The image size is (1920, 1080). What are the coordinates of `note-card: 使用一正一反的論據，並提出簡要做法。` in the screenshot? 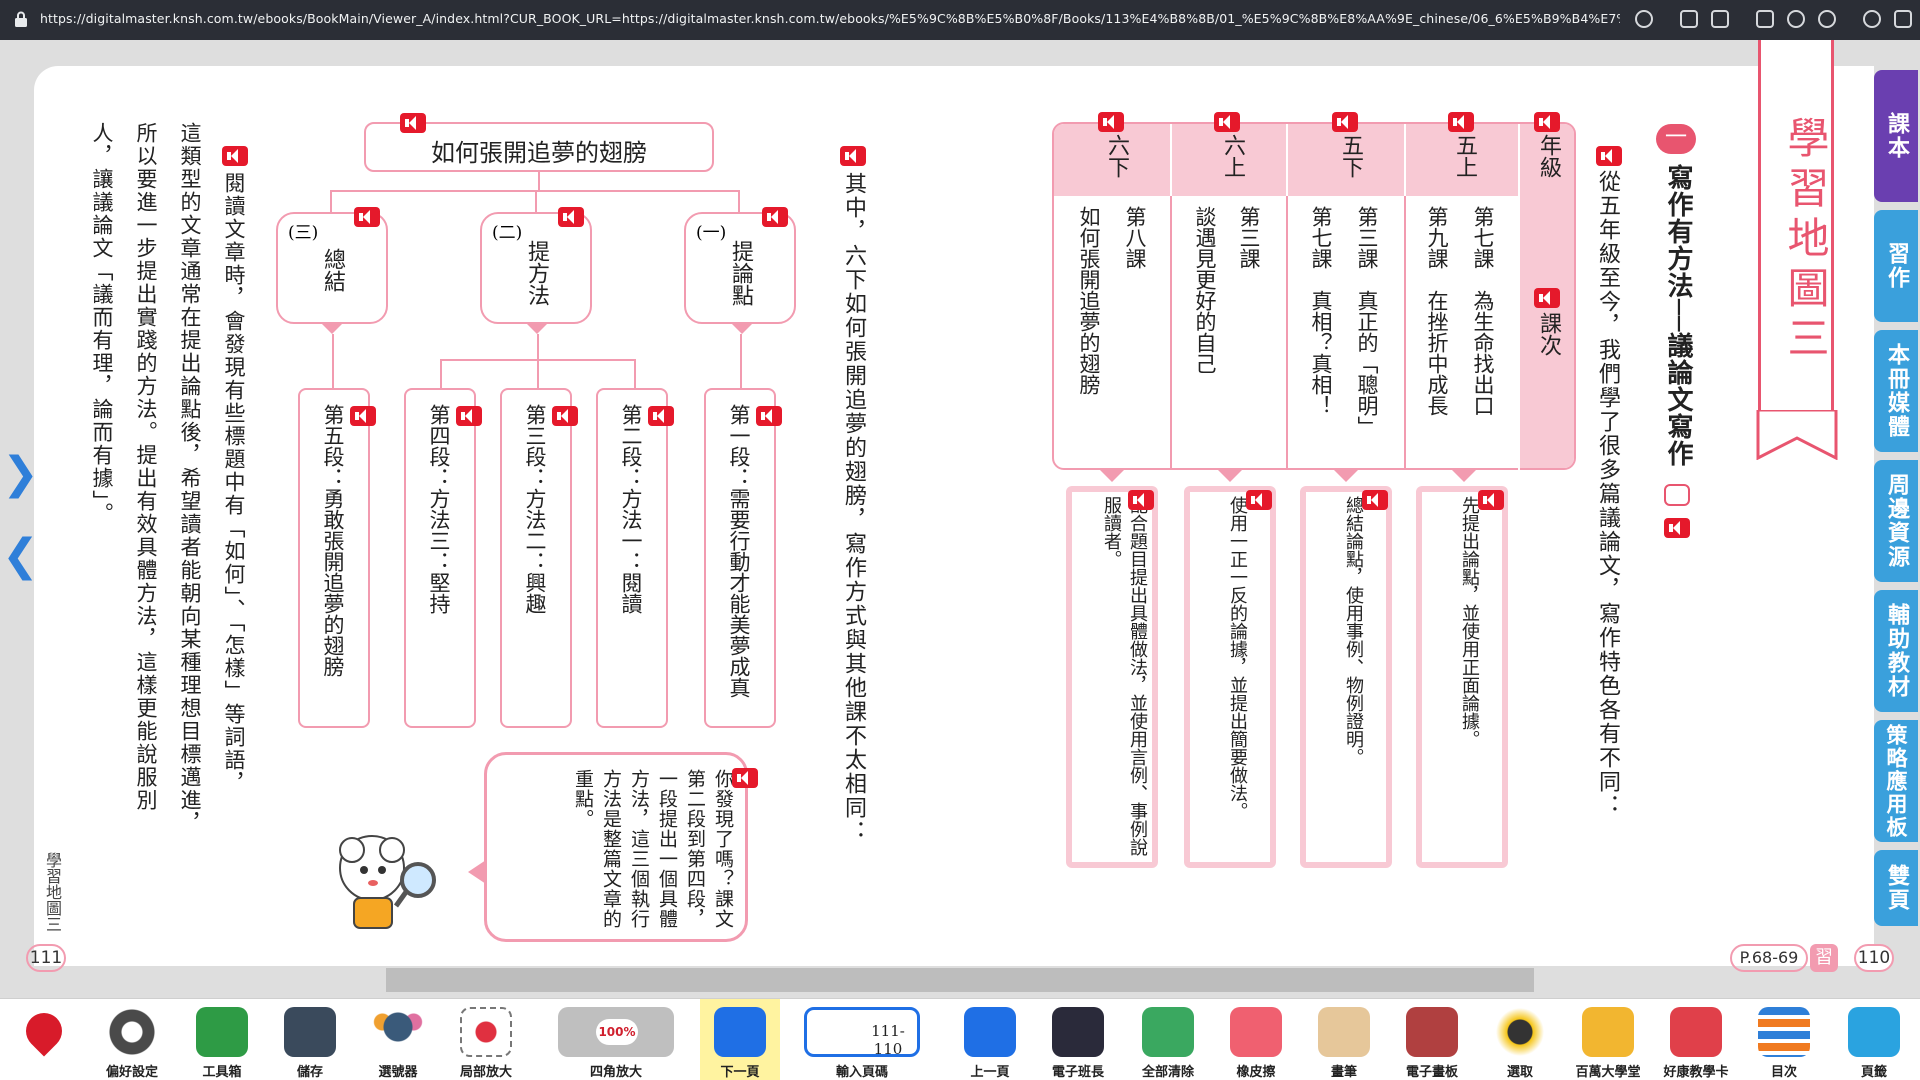 It's located at (1230, 677).